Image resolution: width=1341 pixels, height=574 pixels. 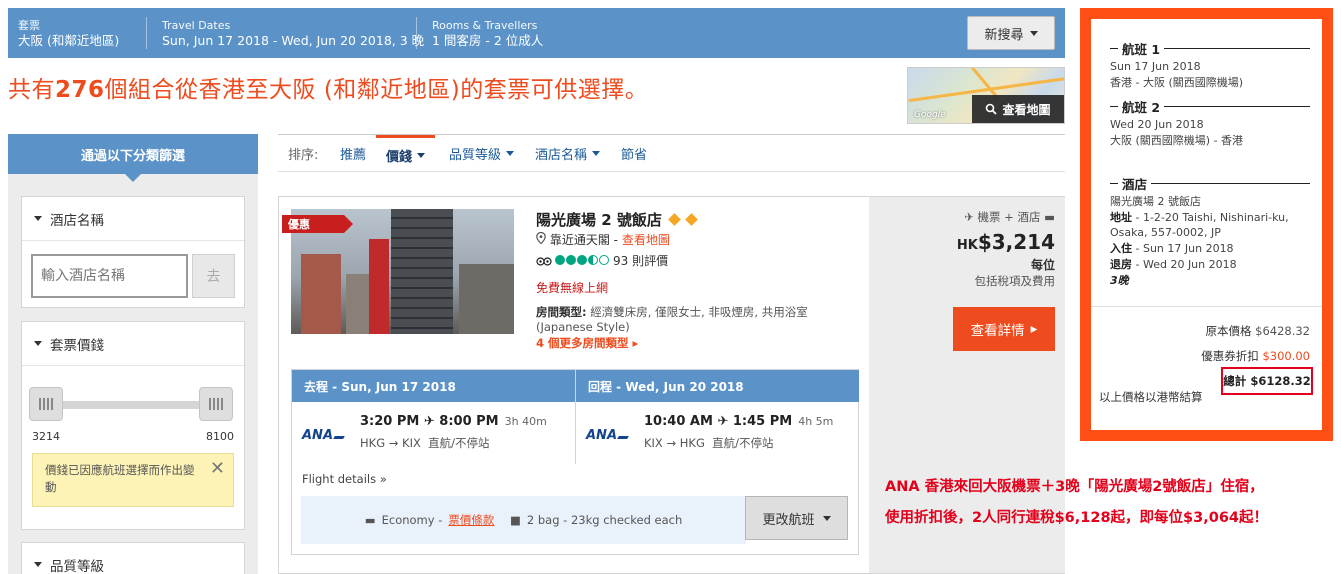 What do you see at coordinates (1267, 381) in the screenshot?
I see `total-price: 總計 $6128.32` at bounding box center [1267, 381].